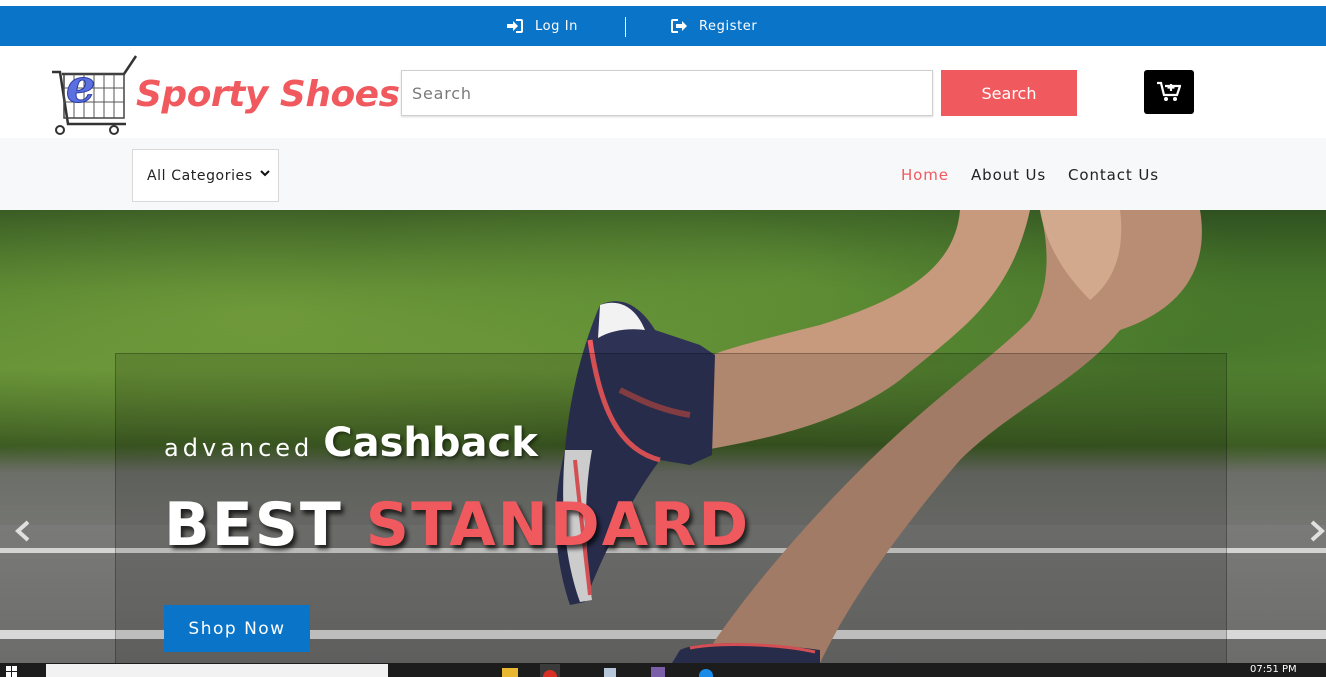 Image resolution: width=1326 pixels, height=677 pixels. I want to click on nav-home: Home, so click(925, 175).